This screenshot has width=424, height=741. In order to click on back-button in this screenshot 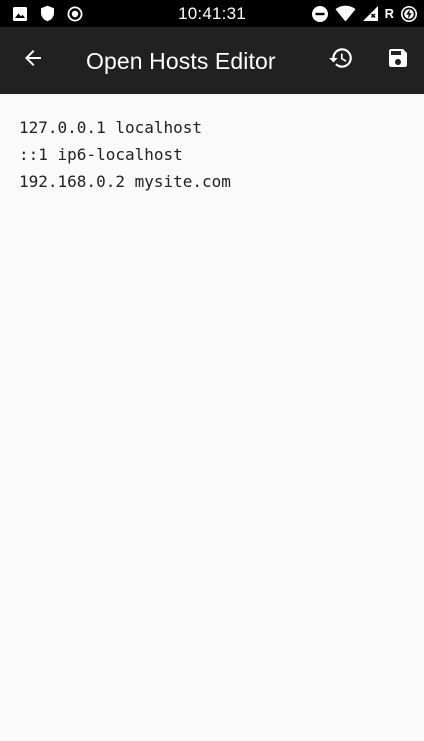, I will do `click(33, 60)`.